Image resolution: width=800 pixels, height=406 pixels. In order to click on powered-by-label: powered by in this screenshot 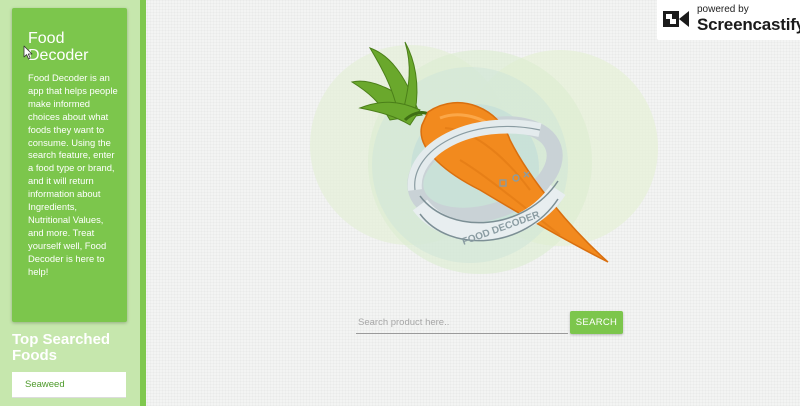, I will do `click(723, 9)`.